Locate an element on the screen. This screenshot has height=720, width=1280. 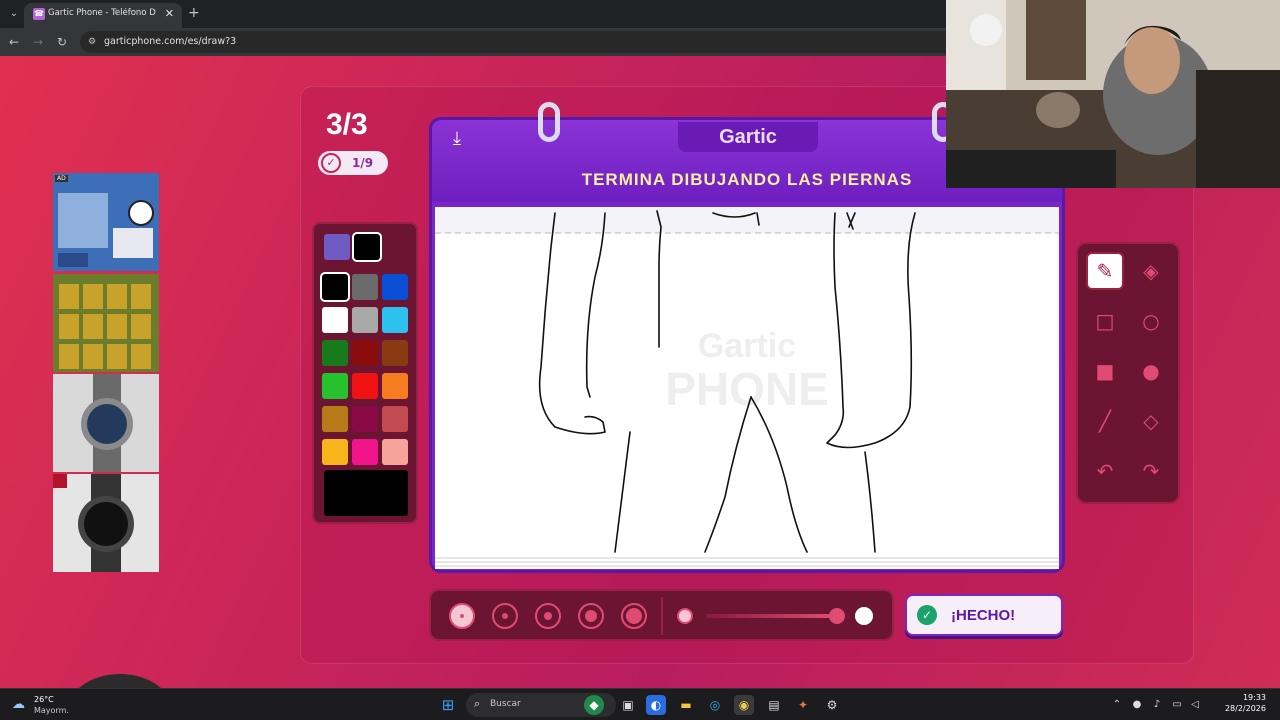
undo-icon: ↶ is located at coordinates (1105, 471).